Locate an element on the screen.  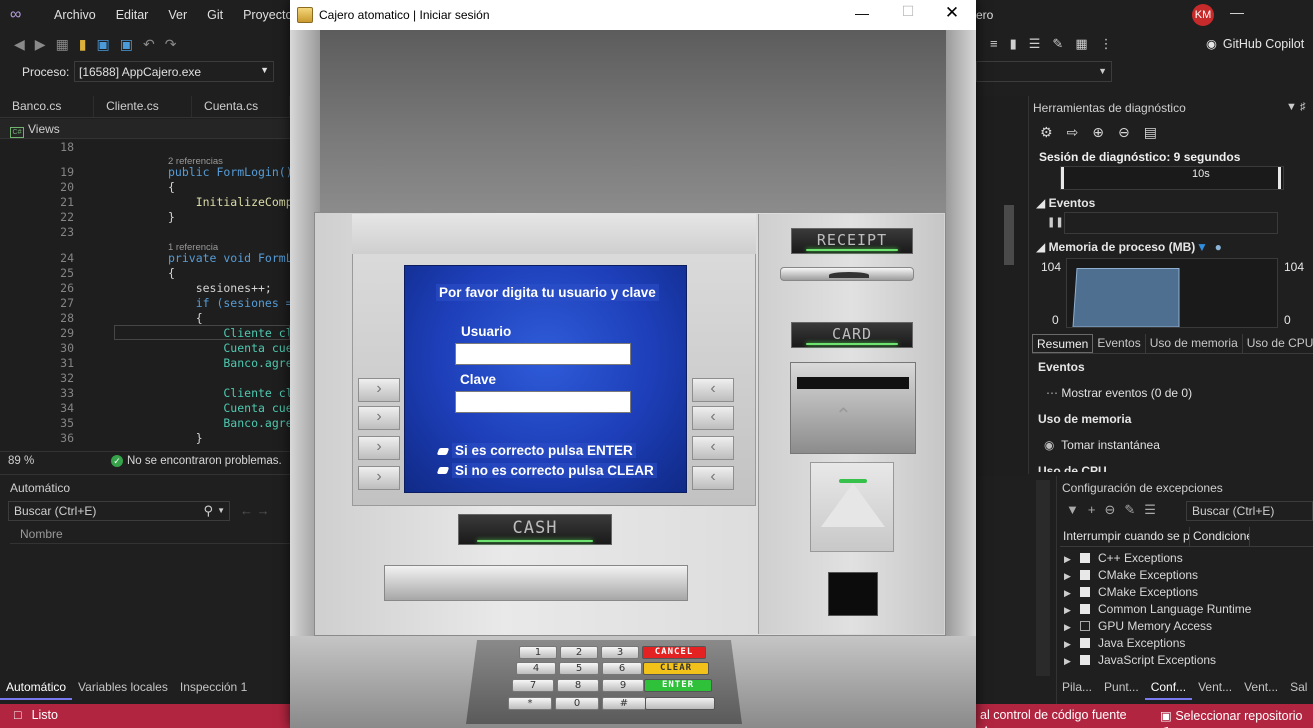
zoom-in-icon: ⊕ is located at coordinates (1098, 132).